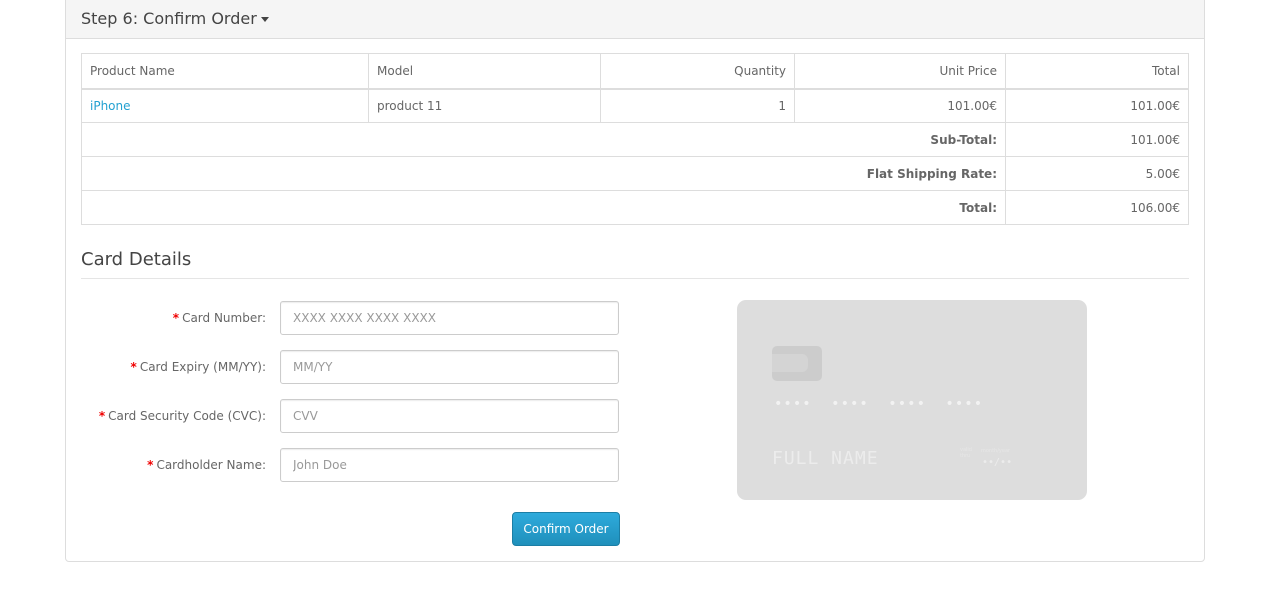 The height and width of the screenshot is (603, 1270). Describe the element at coordinates (566, 529) in the screenshot. I see `confirm-order-button: Confirm Order` at that location.